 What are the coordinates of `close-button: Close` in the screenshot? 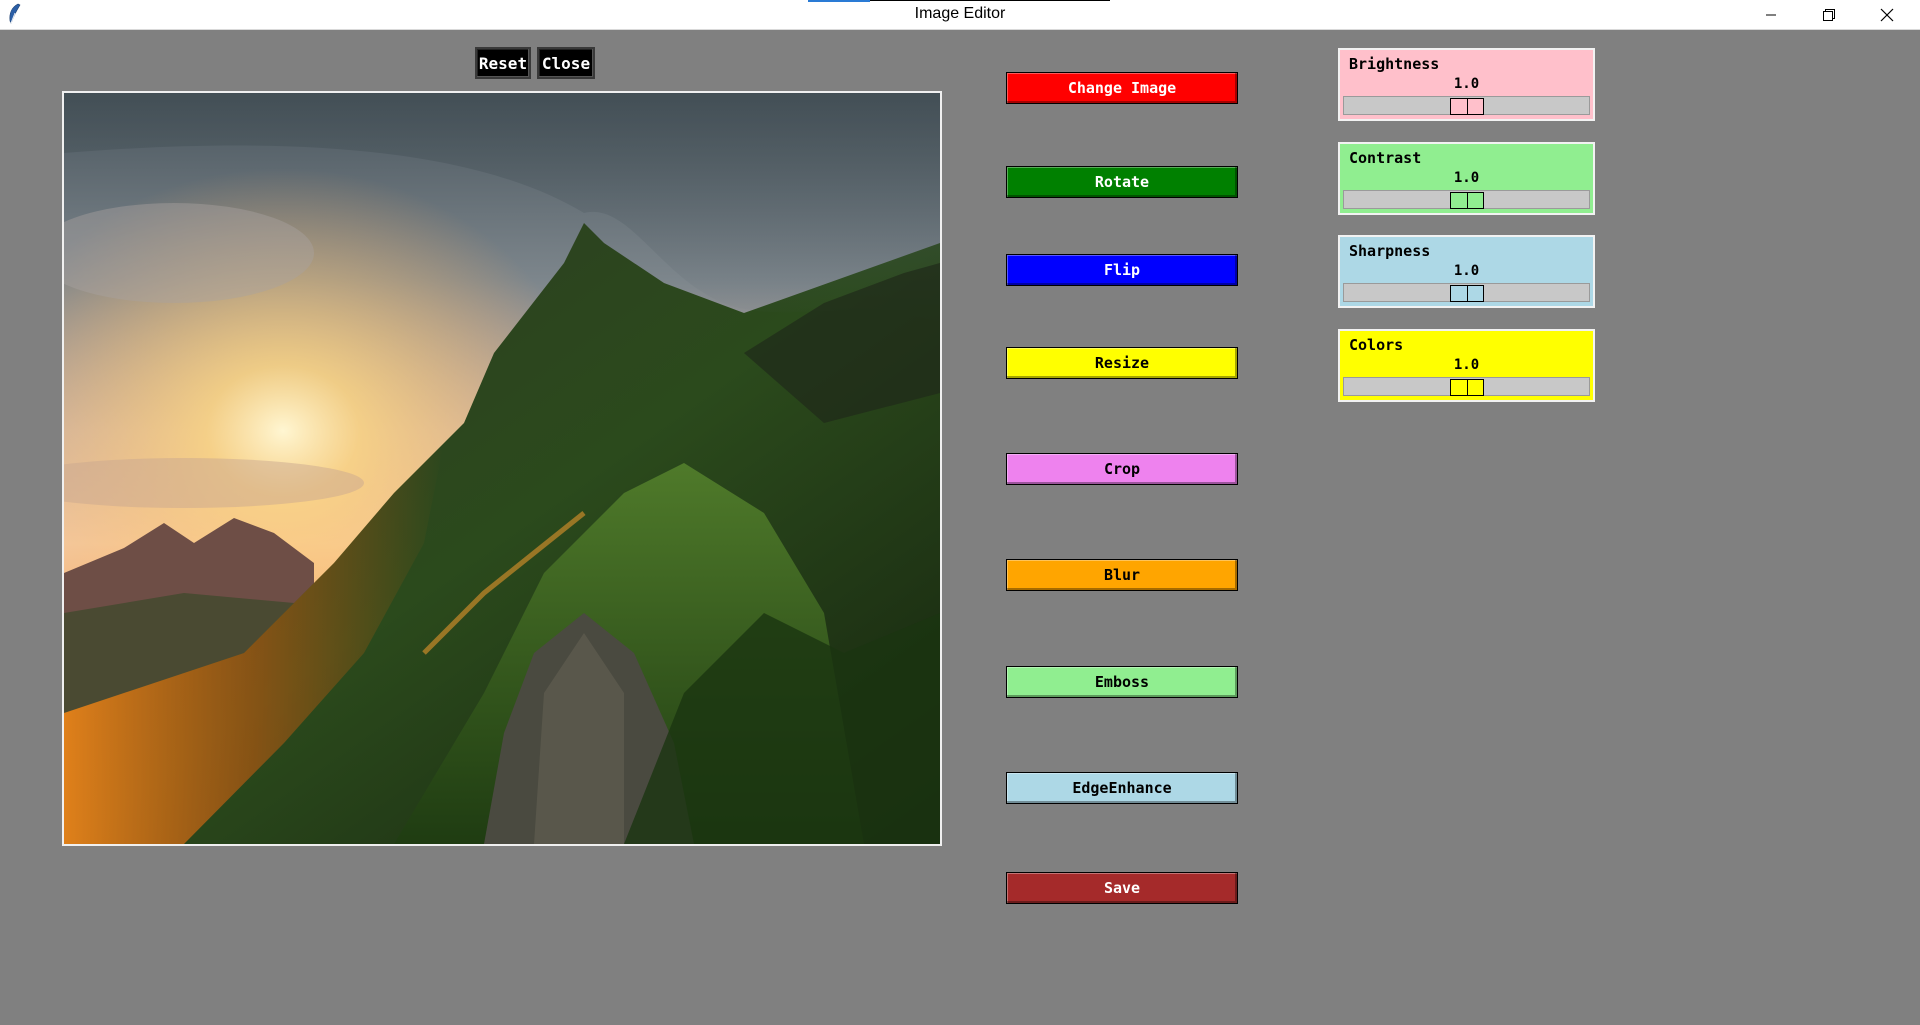 It's located at (566, 63).